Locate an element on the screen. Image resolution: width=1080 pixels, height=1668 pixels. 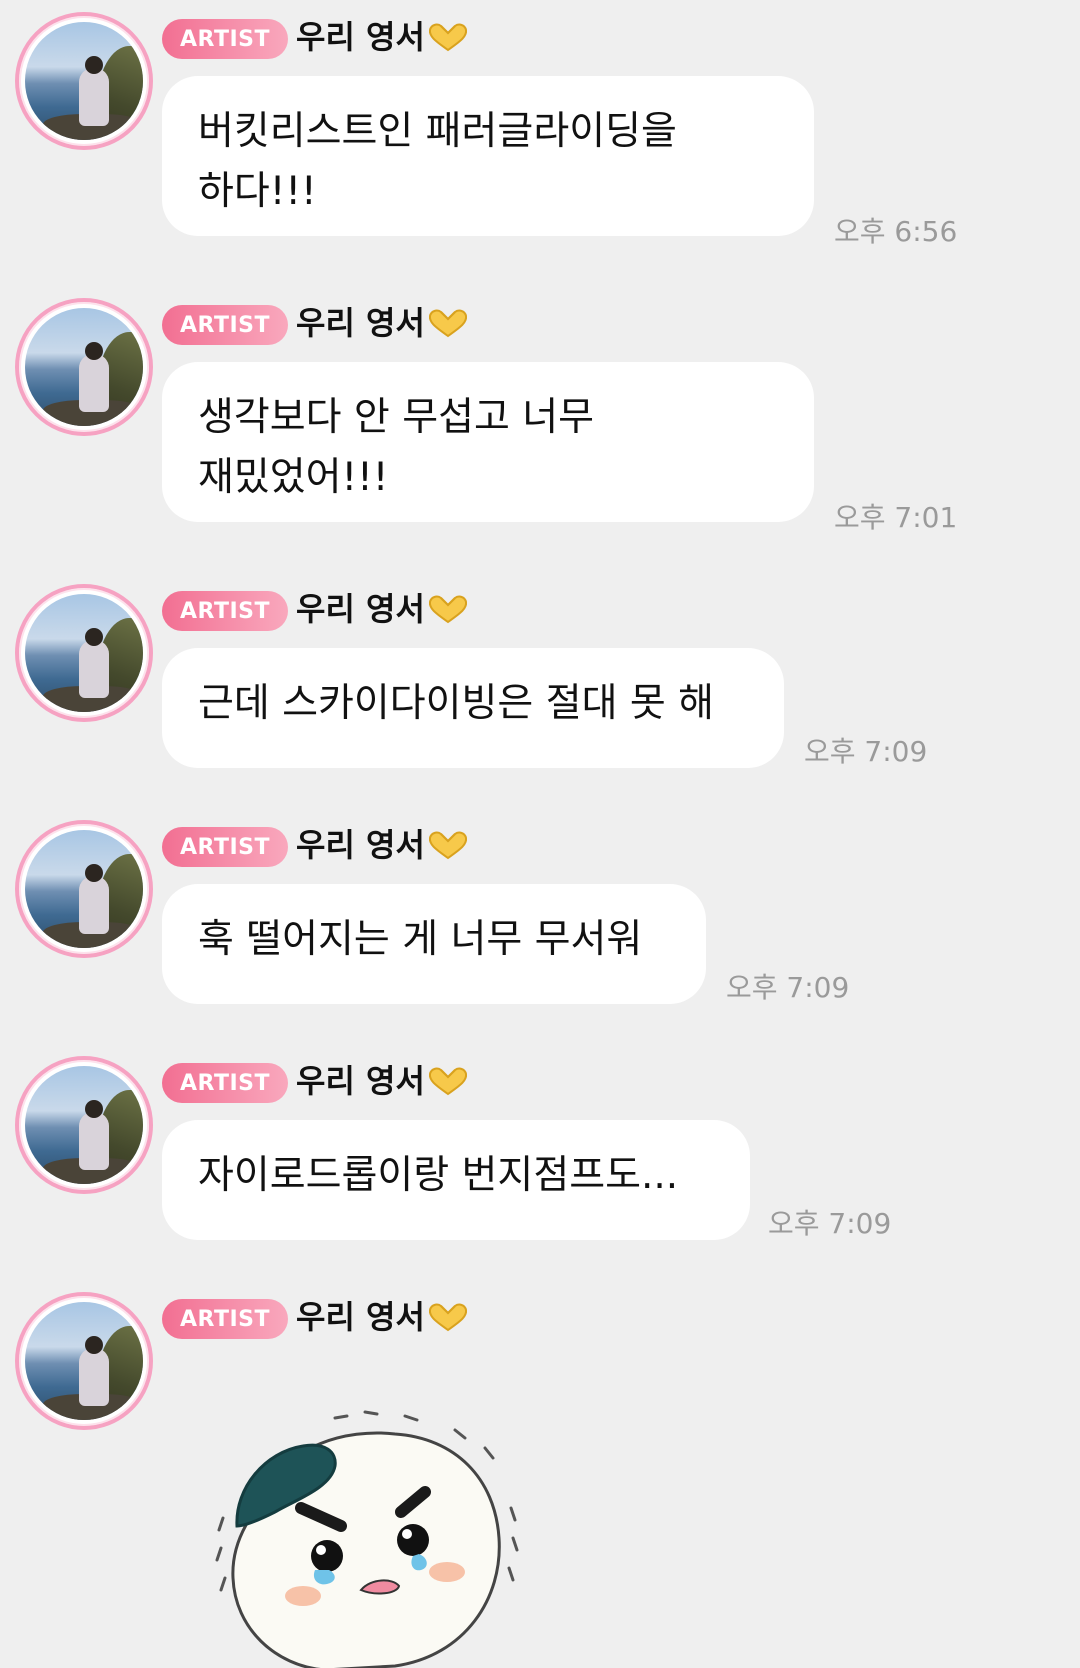
crying-rice-ball-sticker-icon is located at coordinates (370, 1538).